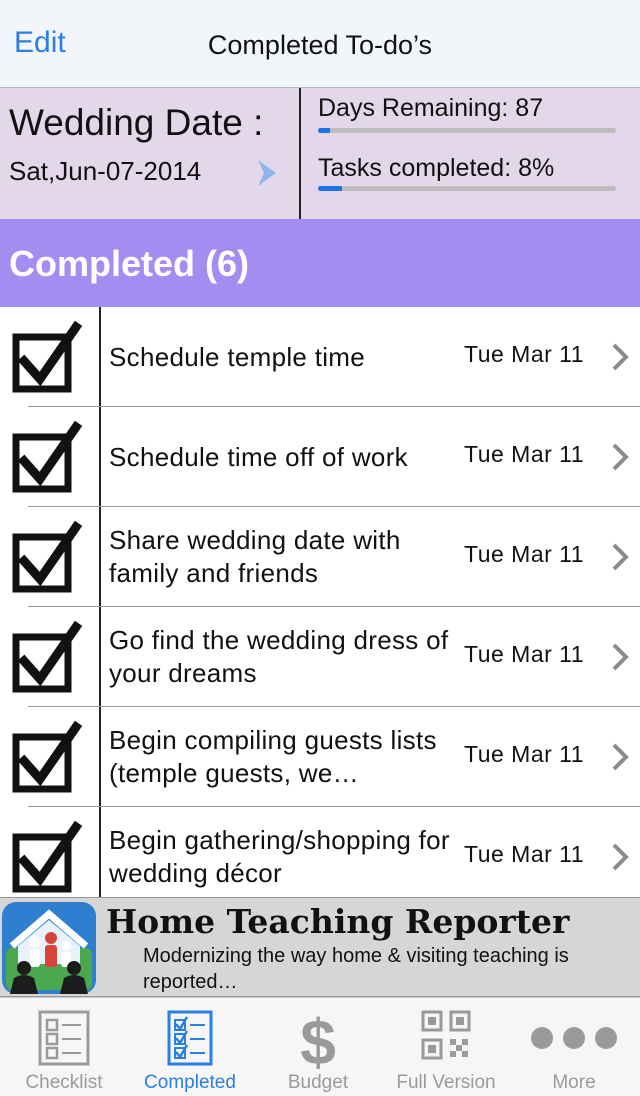  Describe the element at coordinates (300, 153) in the screenshot. I see `summary-divider` at that location.